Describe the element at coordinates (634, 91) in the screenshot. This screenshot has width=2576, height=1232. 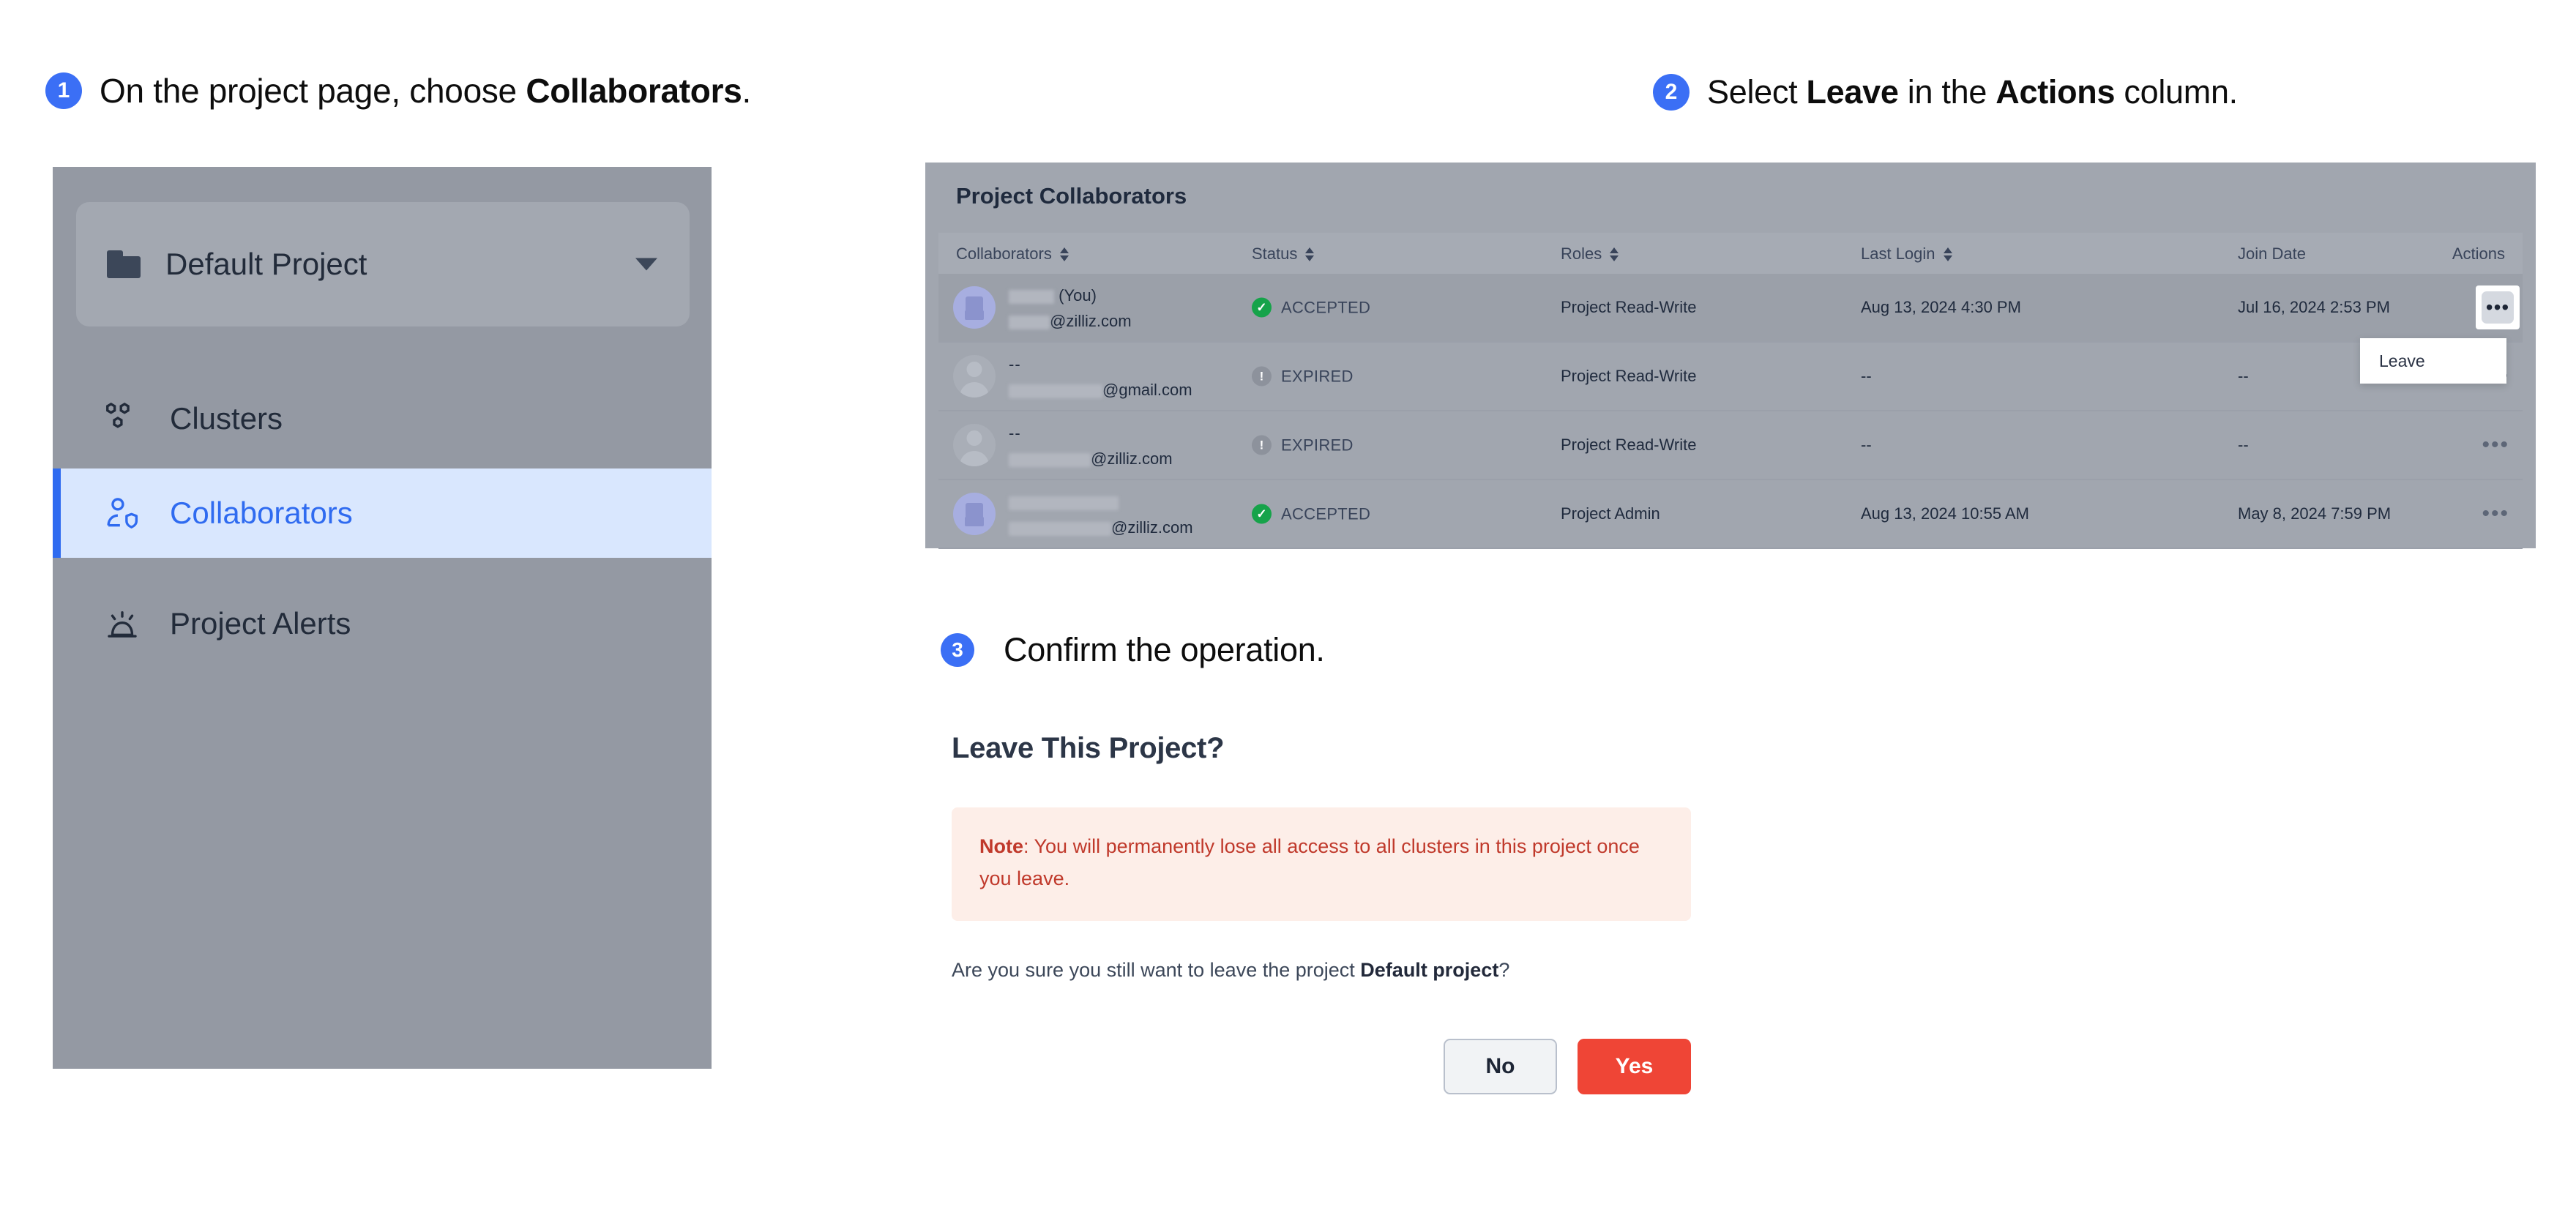
I see `step-1-strong: Collaborators` at that location.